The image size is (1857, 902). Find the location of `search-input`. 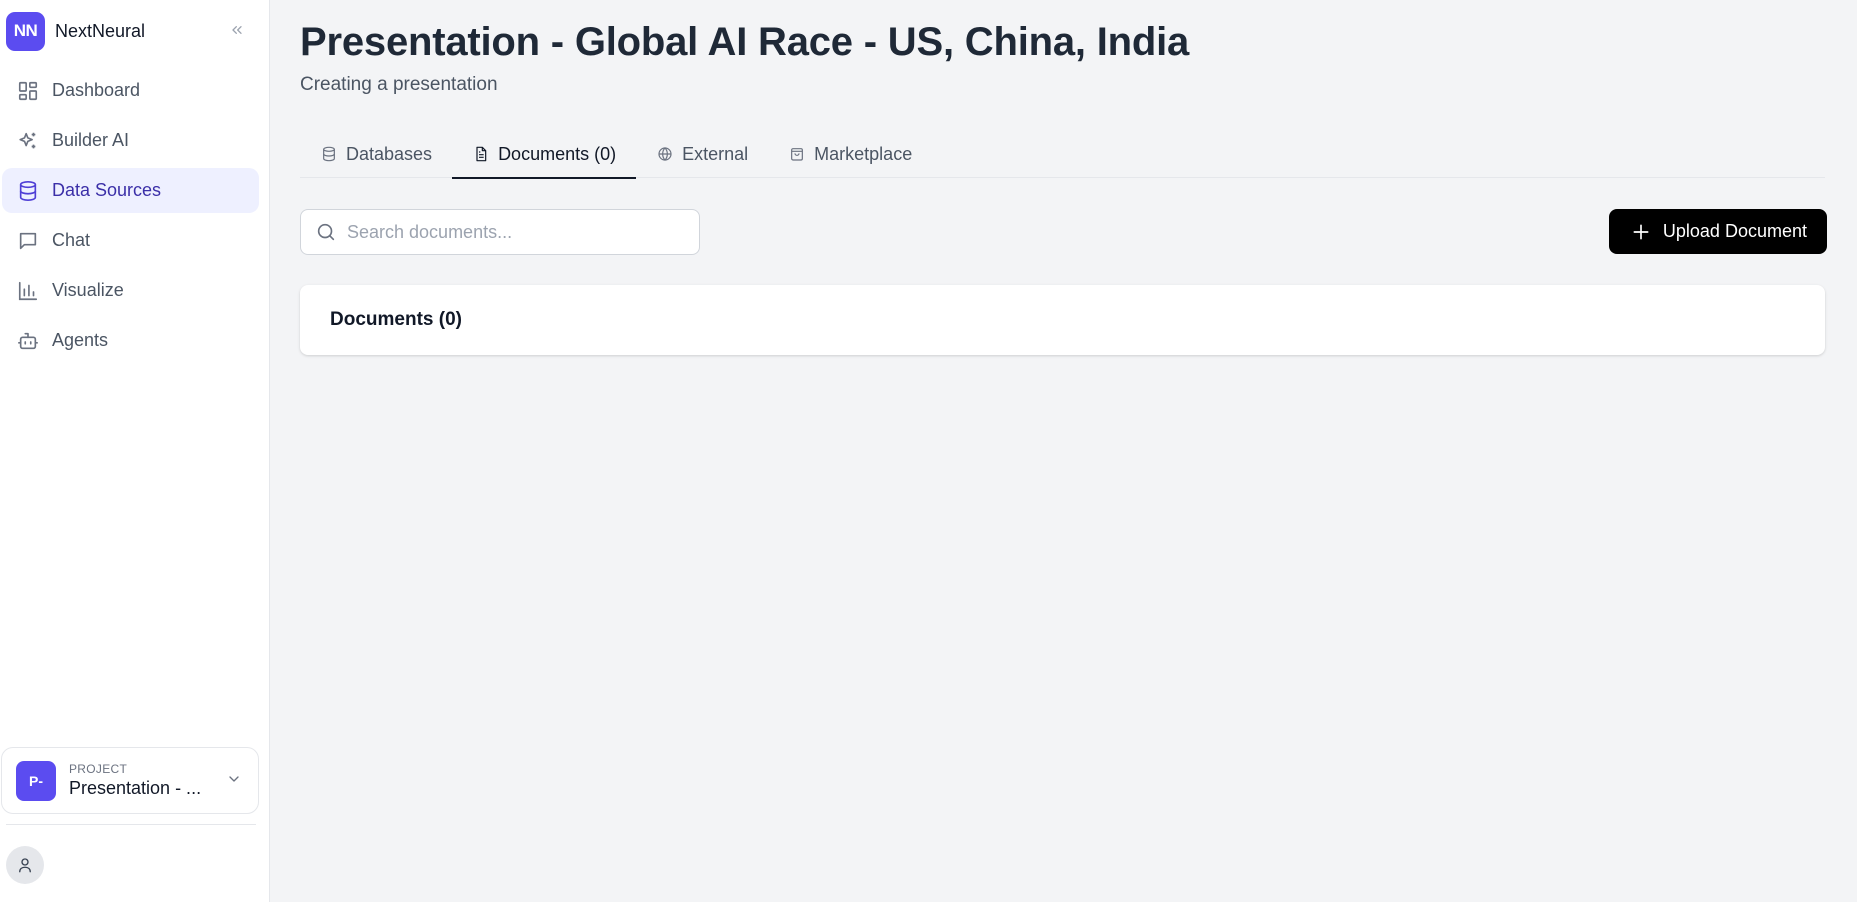

search-input is located at coordinates (517, 232).